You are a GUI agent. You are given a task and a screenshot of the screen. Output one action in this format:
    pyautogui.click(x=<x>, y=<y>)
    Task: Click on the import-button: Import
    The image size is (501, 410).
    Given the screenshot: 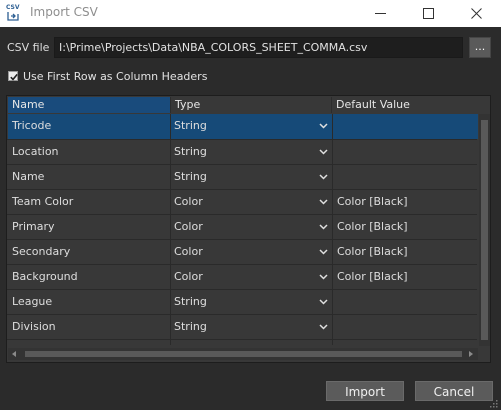 What is the action you would take?
    pyautogui.click(x=365, y=391)
    